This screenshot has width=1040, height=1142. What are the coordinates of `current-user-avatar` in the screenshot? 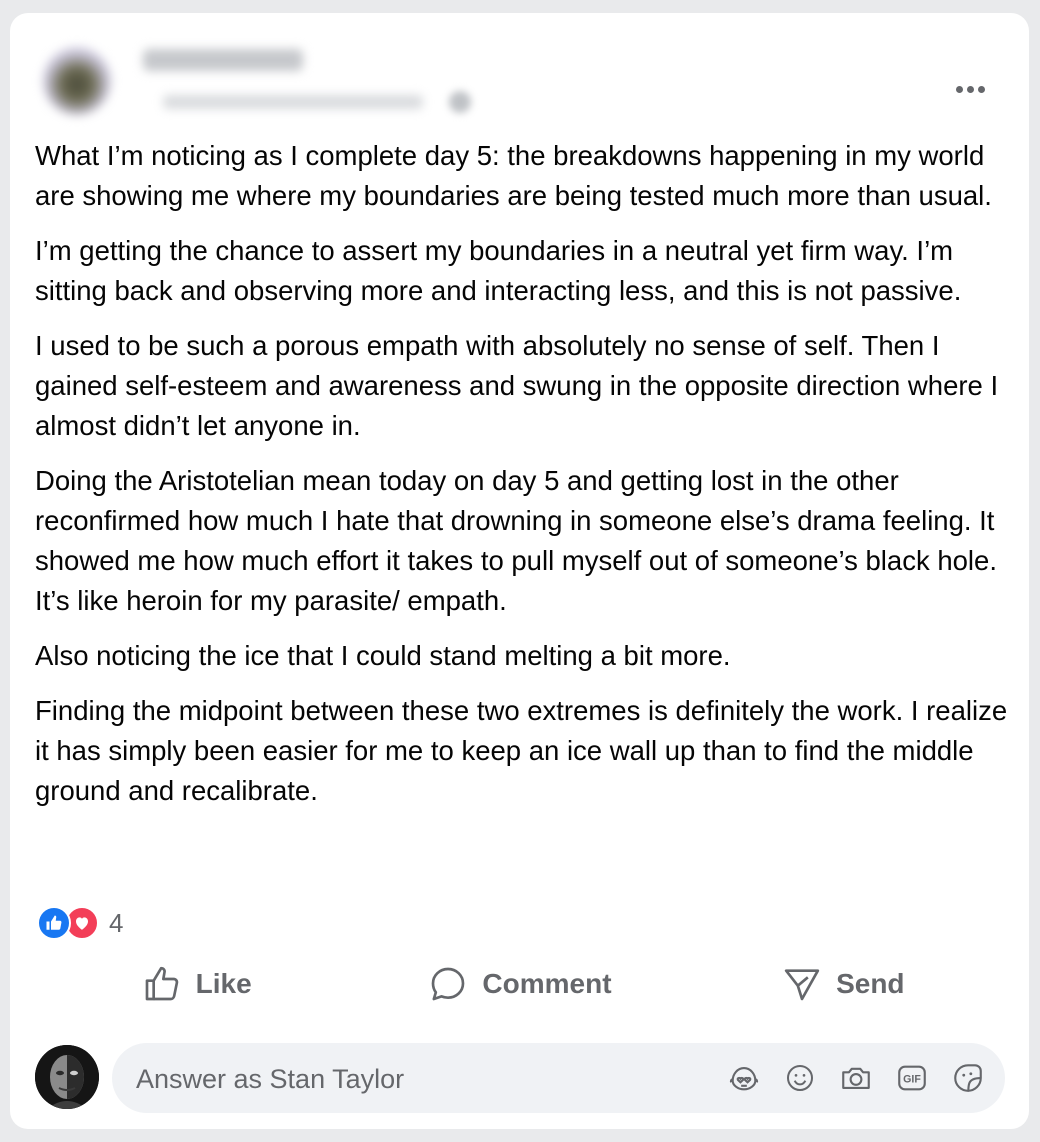 It's located at (67, 1077).